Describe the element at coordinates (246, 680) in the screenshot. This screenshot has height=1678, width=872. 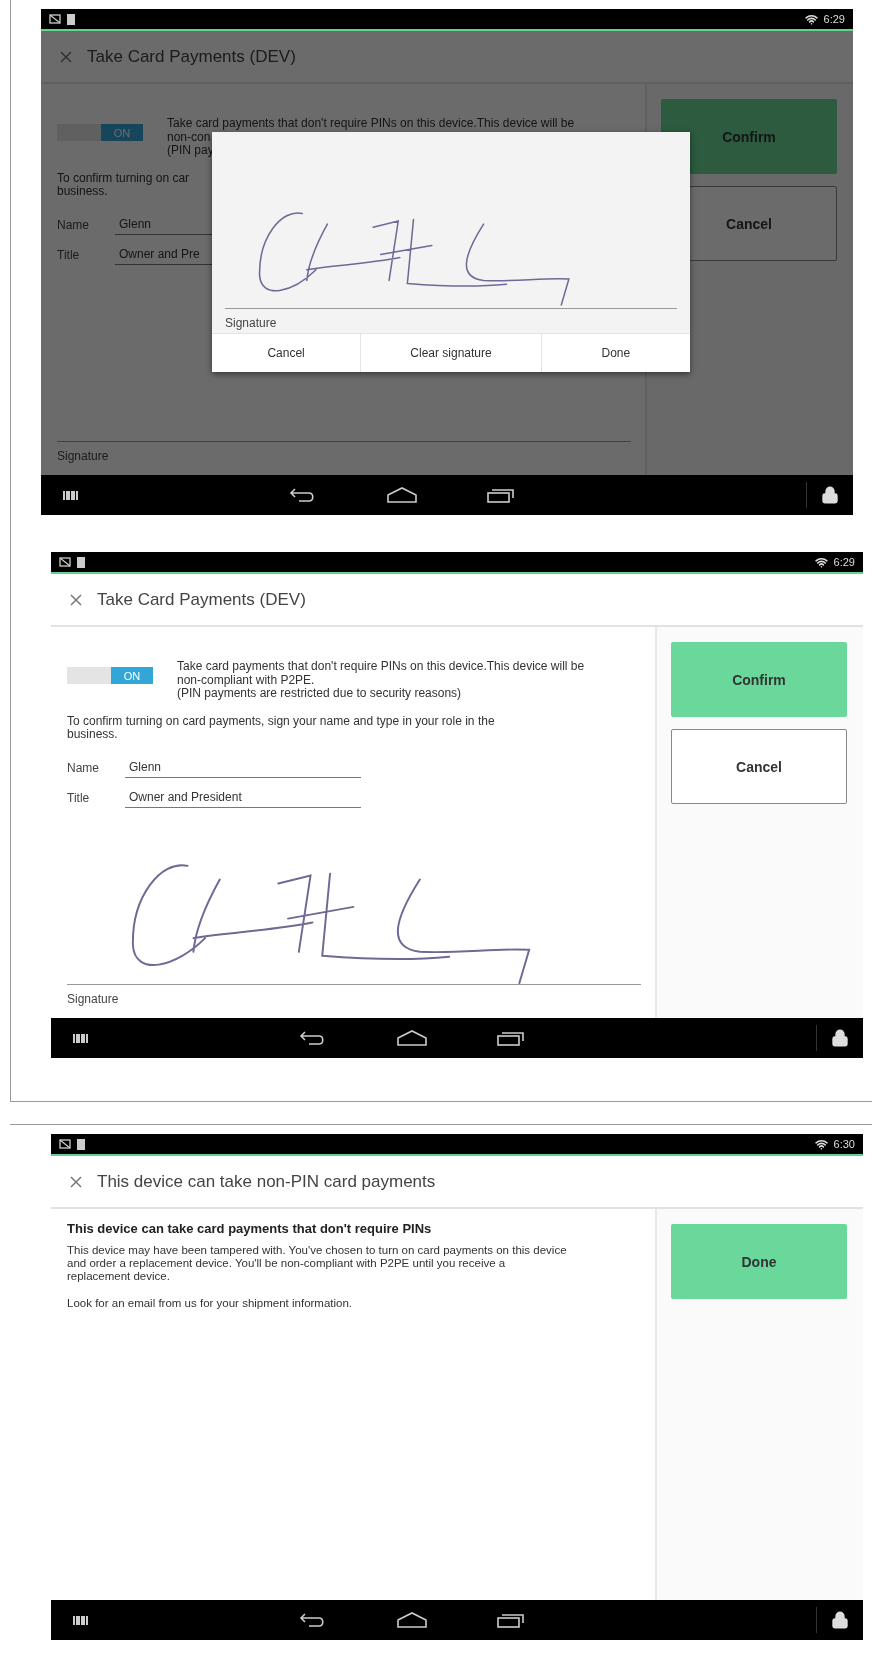
I see `description-line: non-compliant with P2PE.` at that location.